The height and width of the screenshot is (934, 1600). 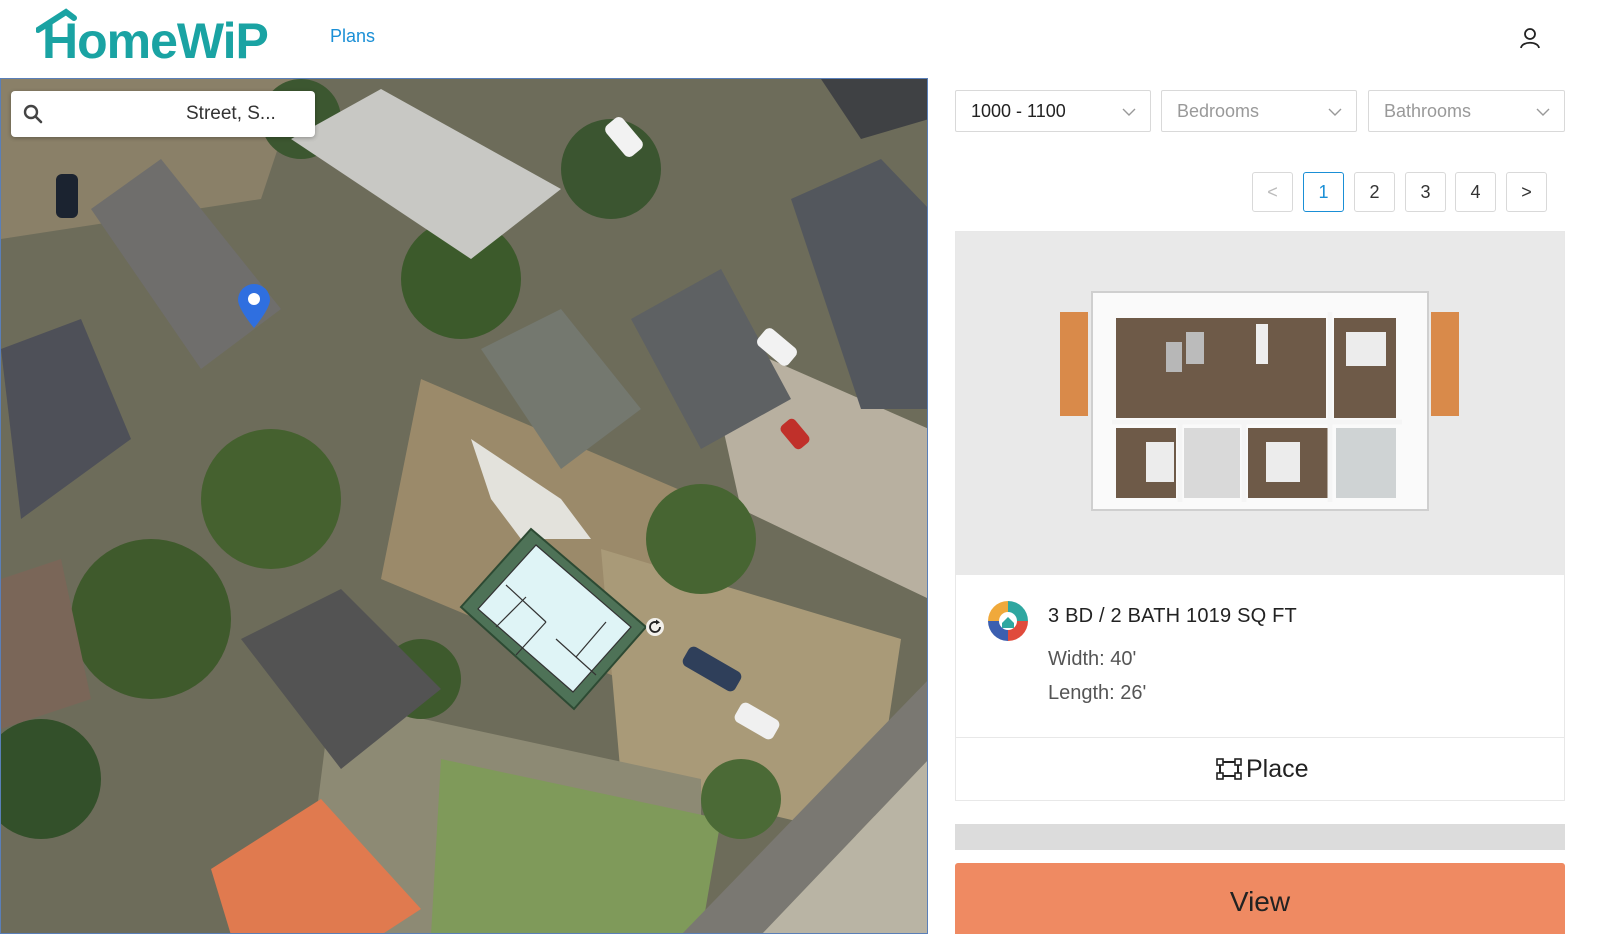 I want to click on placed-floor-plan, so click(x=561, y=622).